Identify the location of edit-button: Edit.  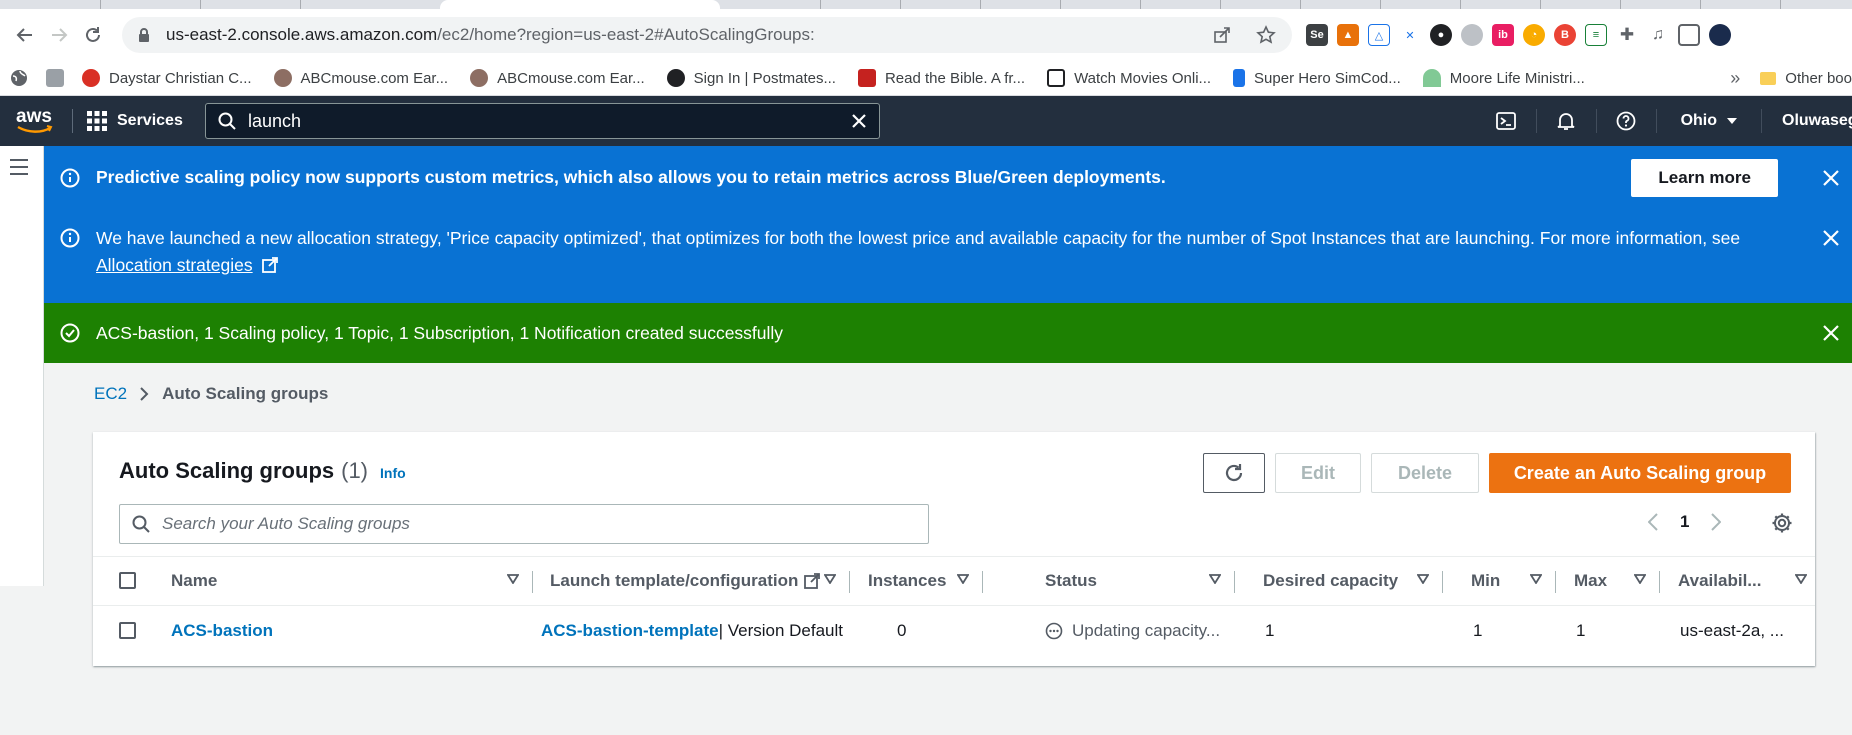
(1318, 473).